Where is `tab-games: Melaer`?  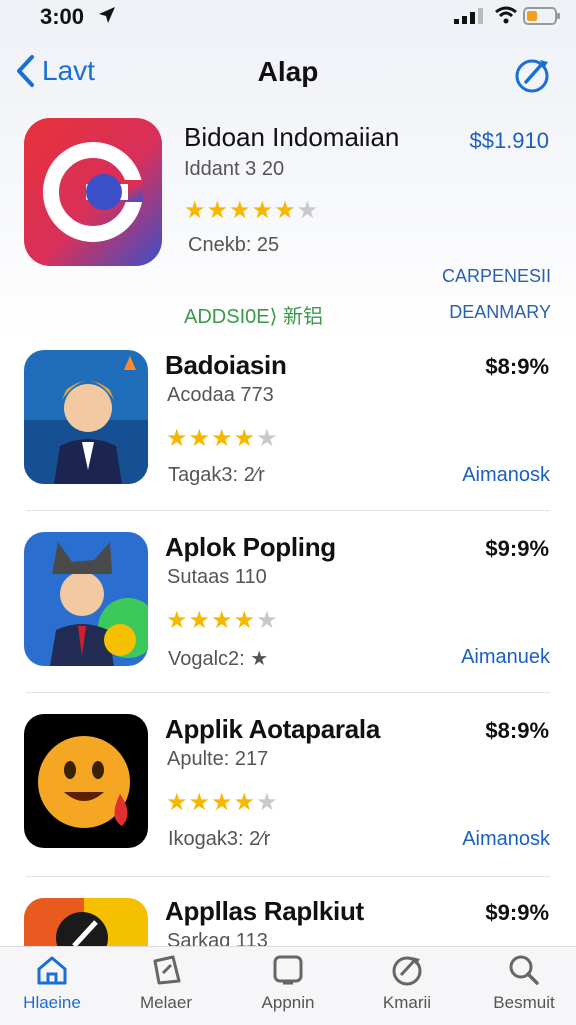
tab-games: Melaer is located at coordinates (166, 988).